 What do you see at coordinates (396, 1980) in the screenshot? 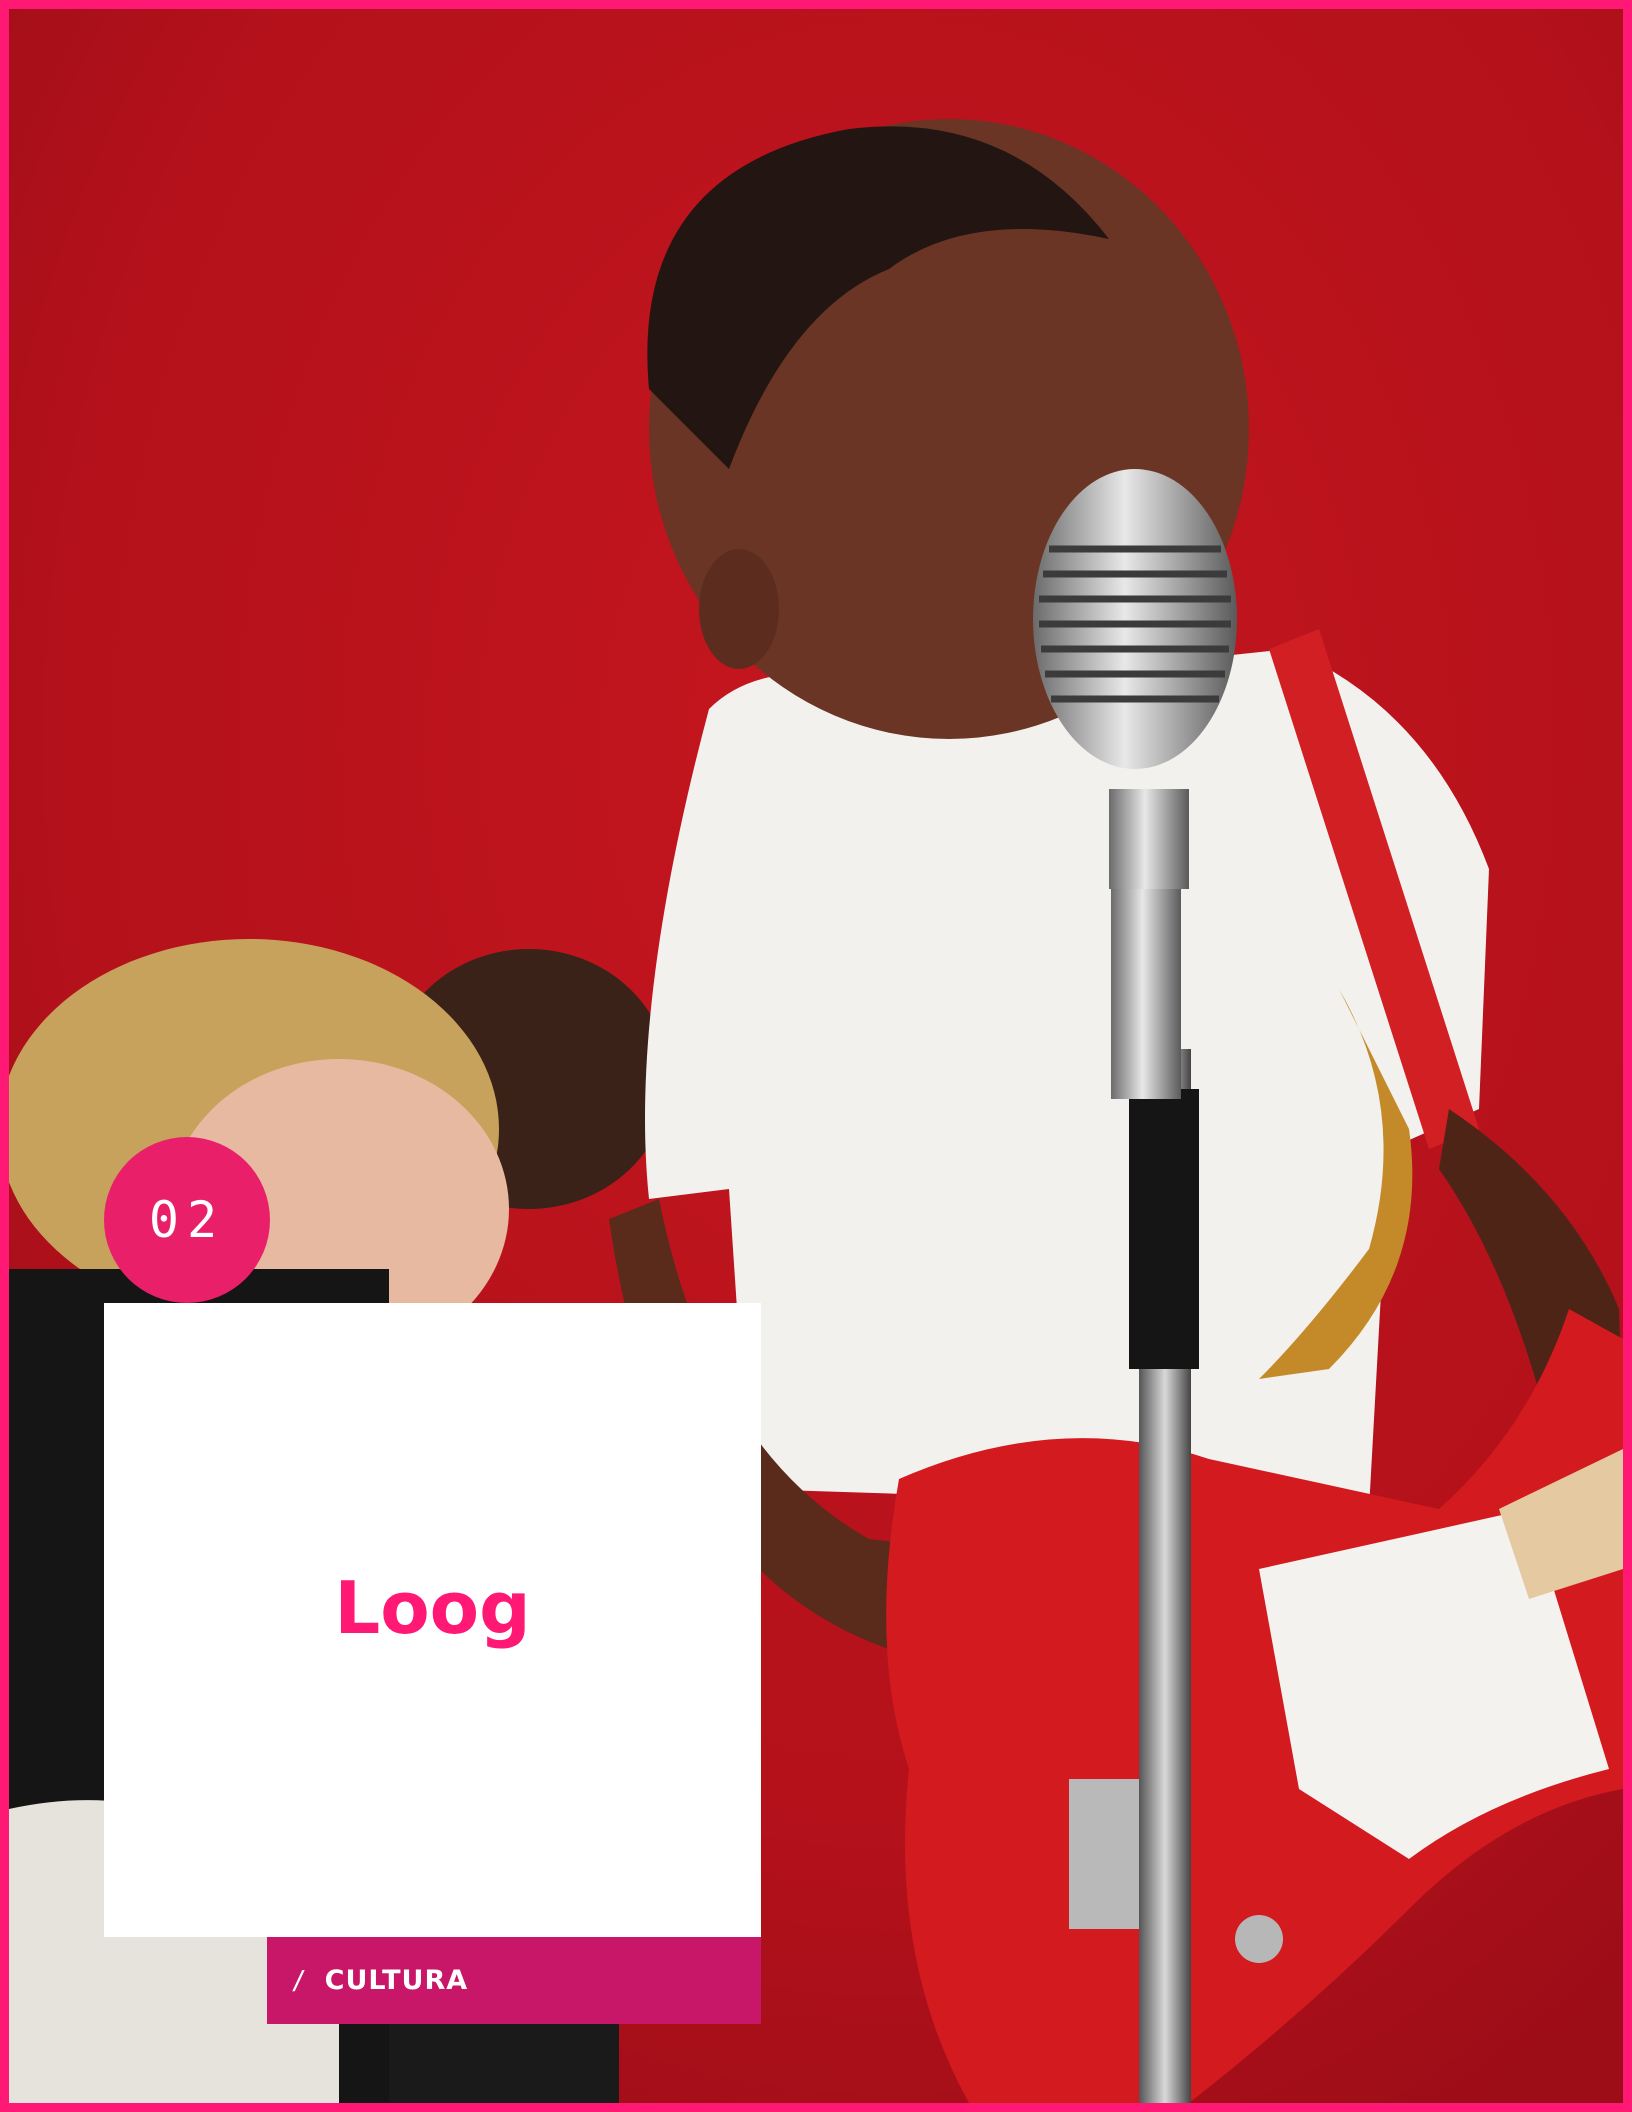
I see `category-label: CULTURA` at bounding box center [396, 1980].